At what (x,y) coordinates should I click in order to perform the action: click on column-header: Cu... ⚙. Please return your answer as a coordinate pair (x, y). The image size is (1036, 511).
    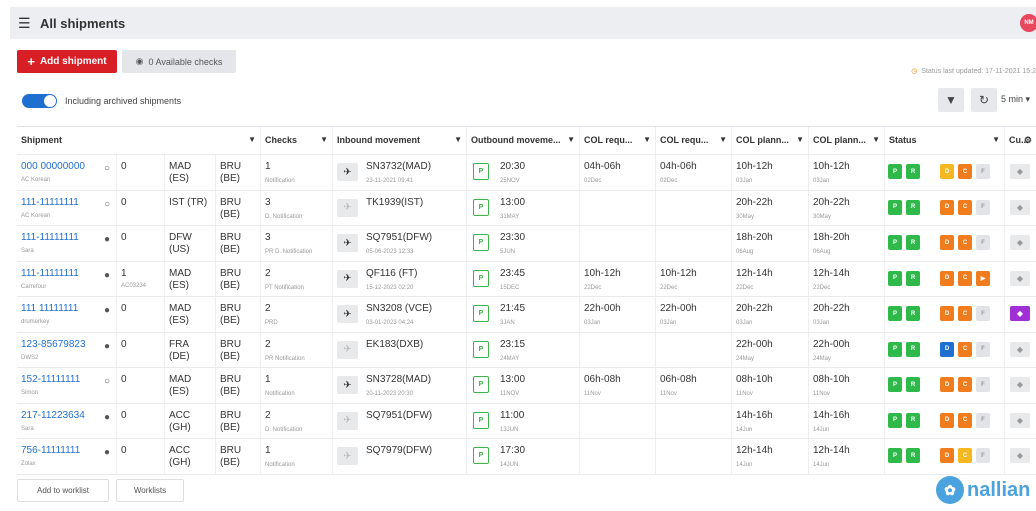
    Looking at the image, I should click on (1020, 140).